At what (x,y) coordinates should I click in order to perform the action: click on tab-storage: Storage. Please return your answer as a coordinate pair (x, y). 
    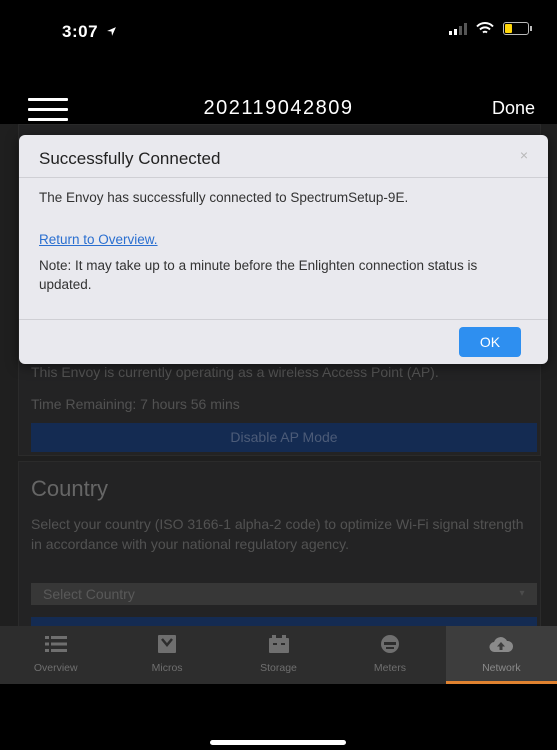
    Looking at the image, I should click on (278, 655).